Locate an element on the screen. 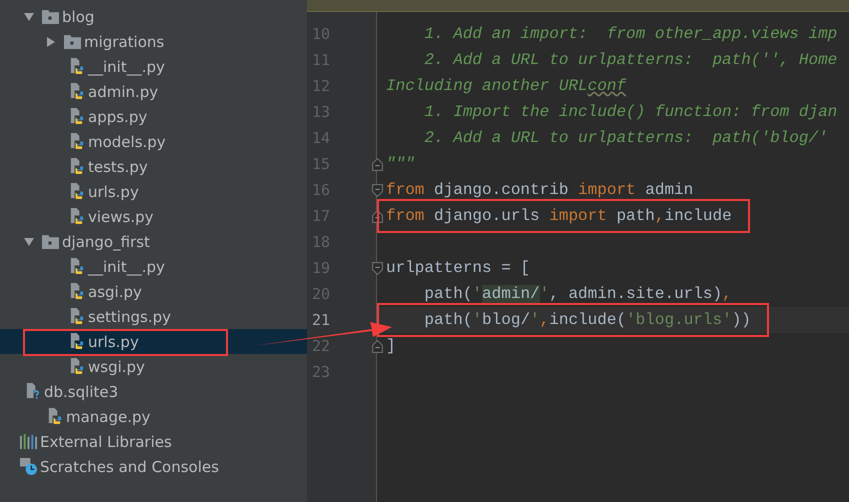 This screenshot has width=849, height=502. misspelled-word: conf is located at coordinates (607, 86).